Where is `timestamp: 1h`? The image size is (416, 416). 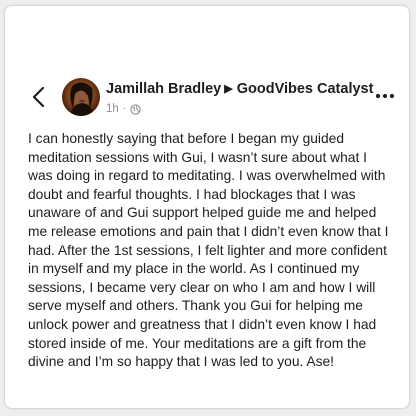 timestamp: 1h is located at coordinates (112, 109).